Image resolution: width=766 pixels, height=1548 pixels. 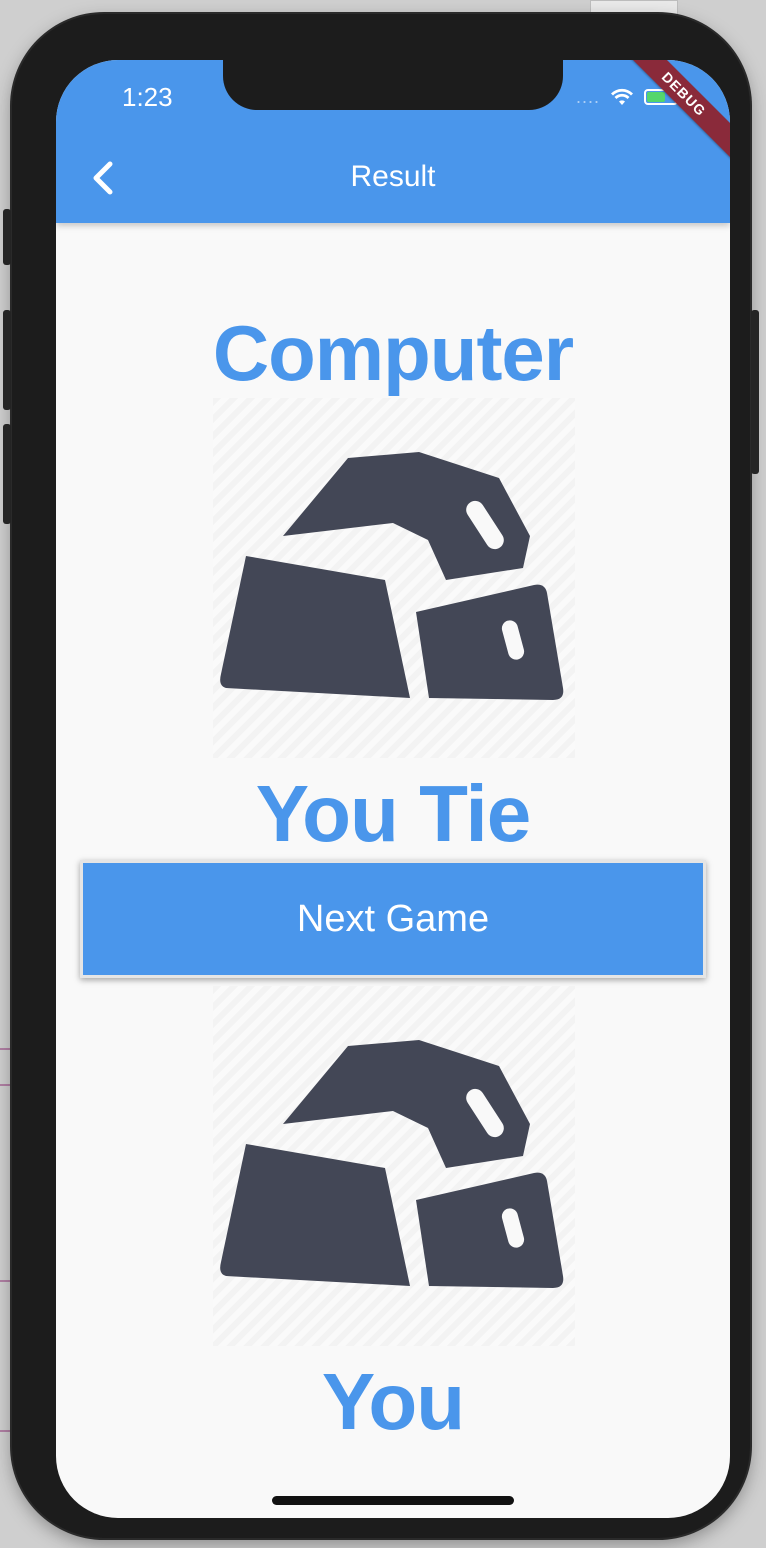 What do you see at coordinates (622, 96) in the screenshot?
I see `wifi-icon` at bounding box center [622, 96].